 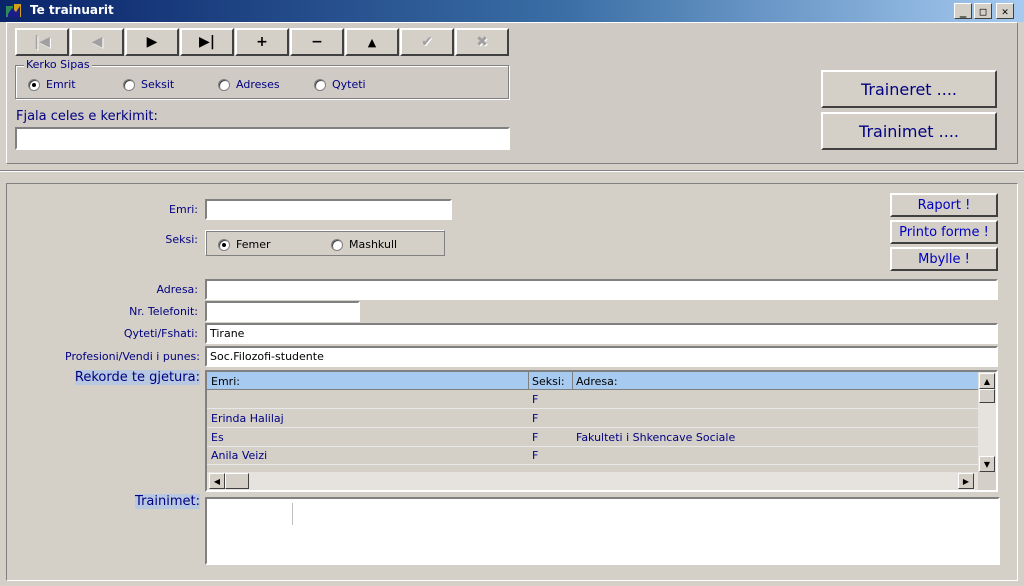 I want to click on nav-add-button: +, so click(x=262, y=42).